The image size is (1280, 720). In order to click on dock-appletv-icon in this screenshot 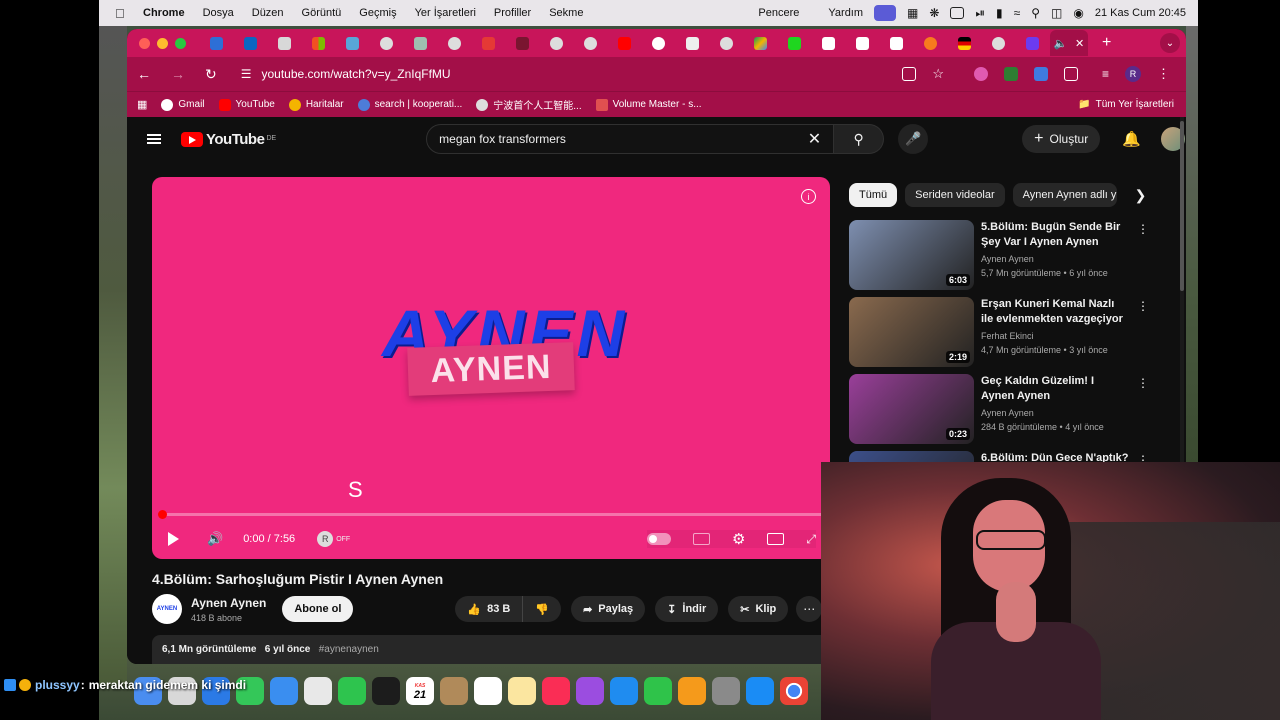, I will do `click(386, 691)`.